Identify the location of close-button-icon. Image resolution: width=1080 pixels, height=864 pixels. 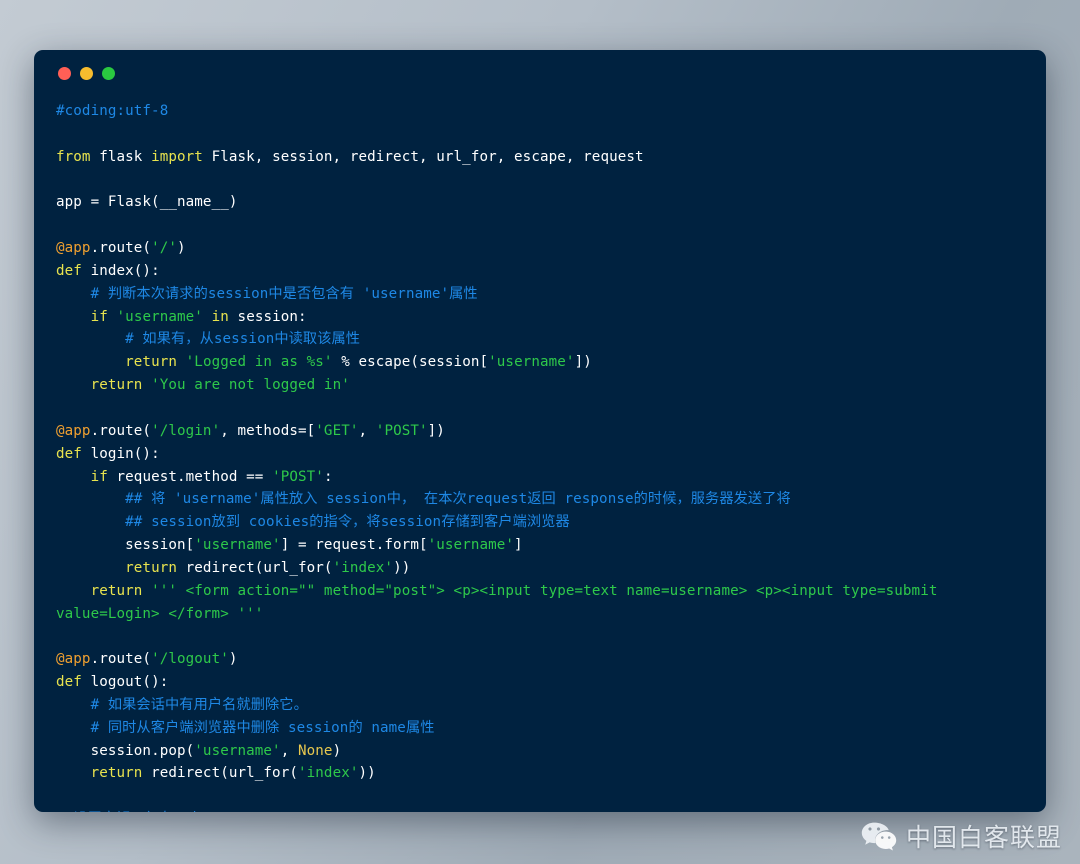
(64, 73).